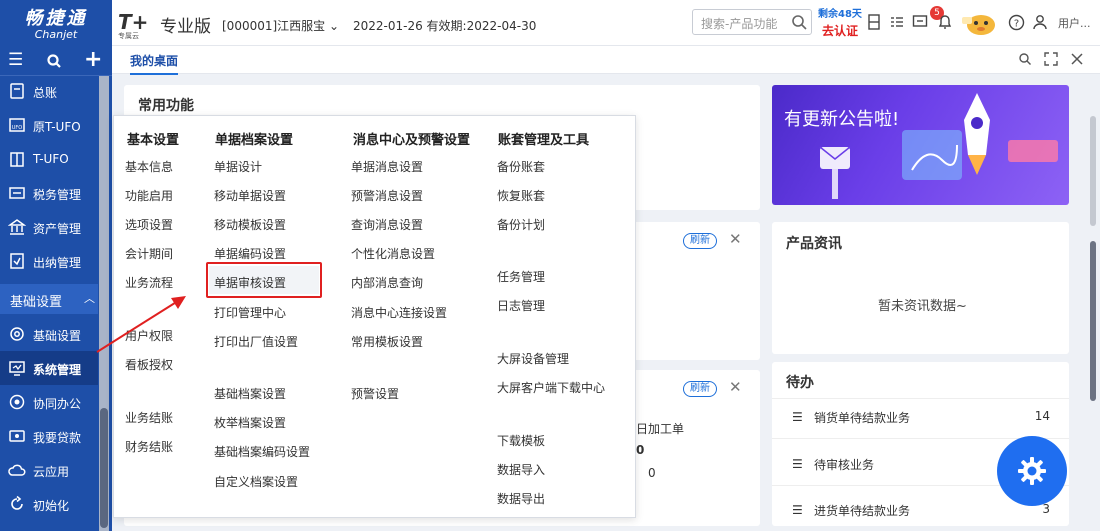 Image resolution: width=1100 pixels, height=531 pixels. Describe the element at coordinates (280, 25) in the screenshot. I see `account-selector: [000001]江西服宝 ⌄` at that location.